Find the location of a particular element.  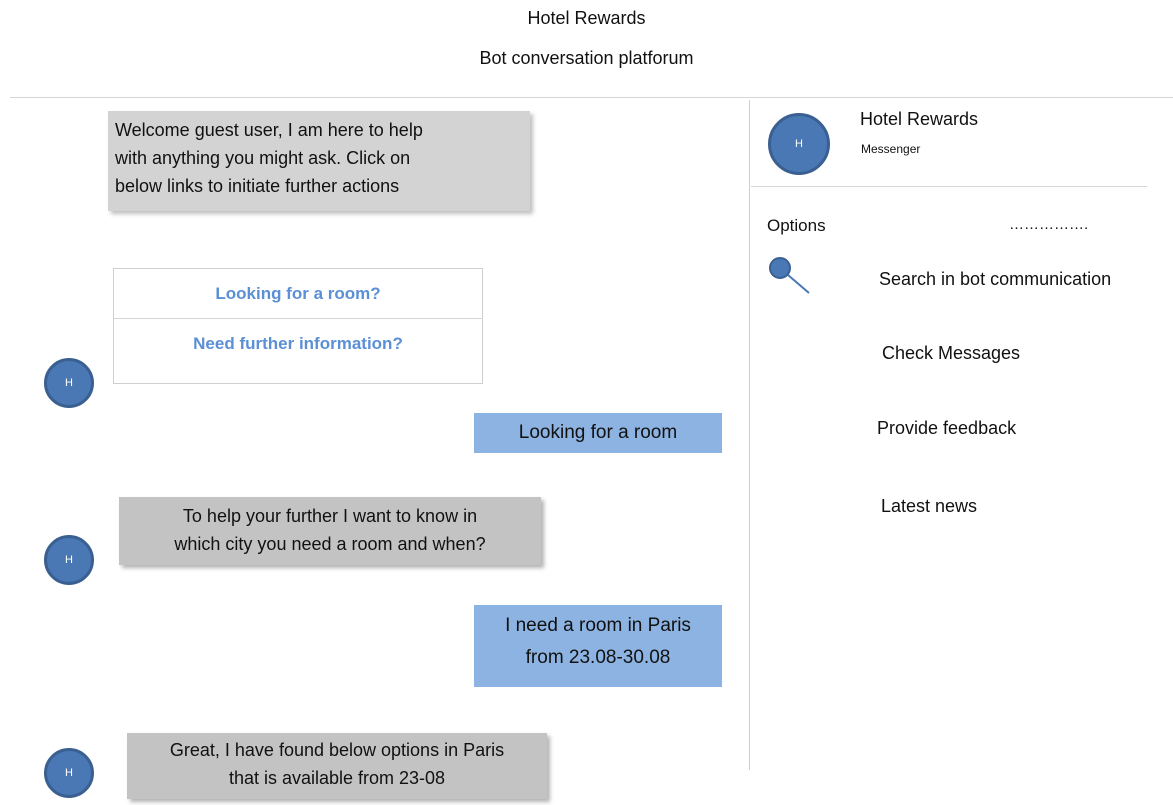

message-line: Welcome guest user, I am here to help is located at coordinates (269, 130).